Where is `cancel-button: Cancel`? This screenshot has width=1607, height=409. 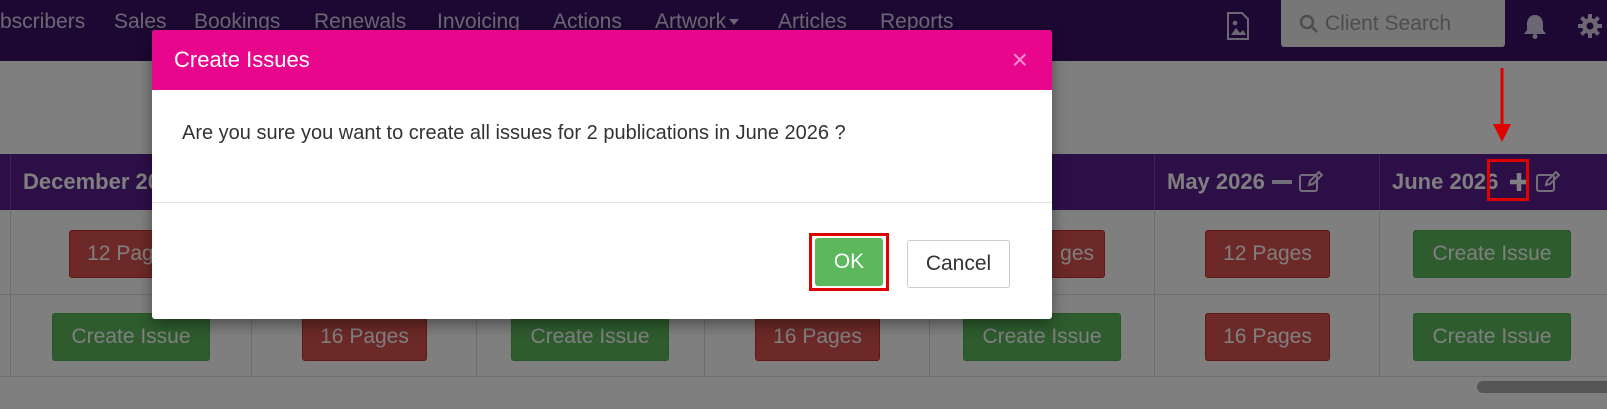
cancel-button: Cancel is located at coordinates (958, 264).